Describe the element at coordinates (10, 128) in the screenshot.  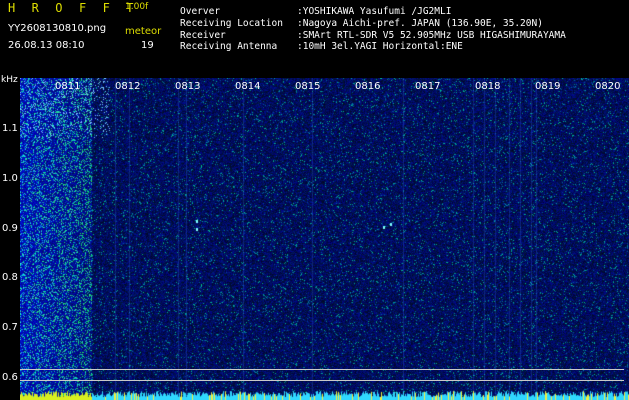
I see `y-tick-label: 1.1` at that location.